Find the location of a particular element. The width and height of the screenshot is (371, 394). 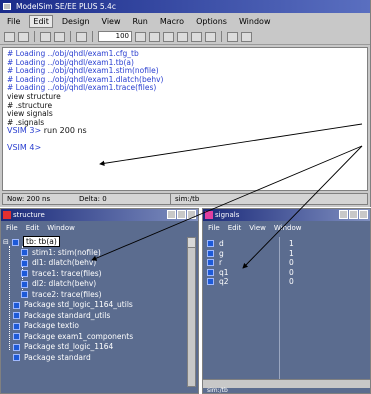

tree-package: Package exam1_components is located at coordinates (95, 337).